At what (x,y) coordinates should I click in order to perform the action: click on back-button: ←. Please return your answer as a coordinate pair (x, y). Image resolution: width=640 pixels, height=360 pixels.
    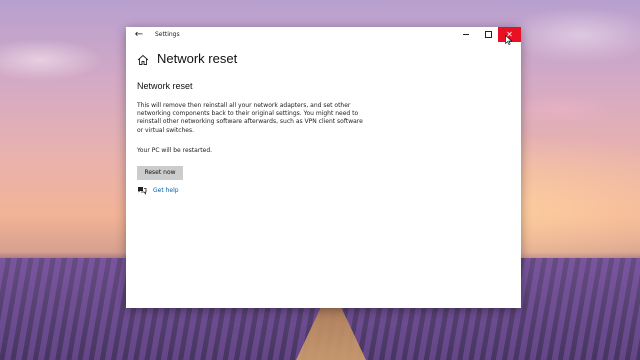
    Looking at the image, I should click on (139, 34).